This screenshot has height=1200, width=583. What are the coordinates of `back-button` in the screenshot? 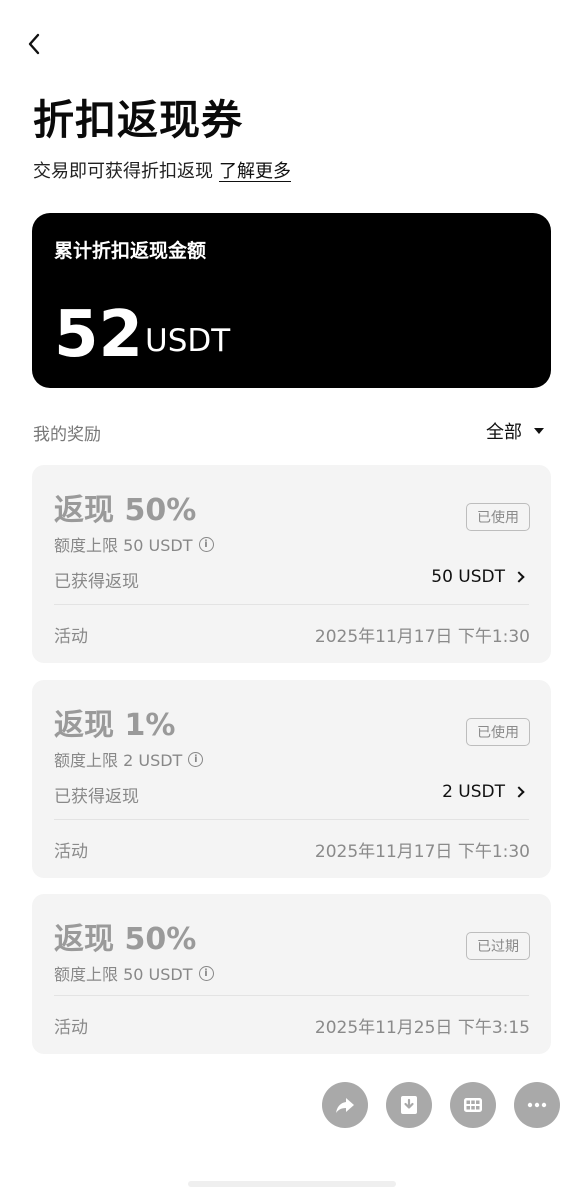 It's located at (34, 44).